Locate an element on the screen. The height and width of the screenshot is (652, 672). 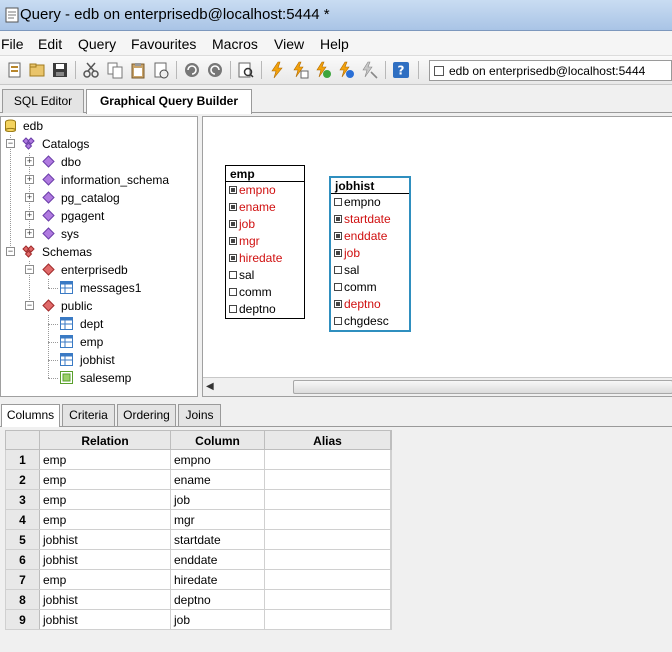
cell-column: startdate is located at coordinates (218, 539).